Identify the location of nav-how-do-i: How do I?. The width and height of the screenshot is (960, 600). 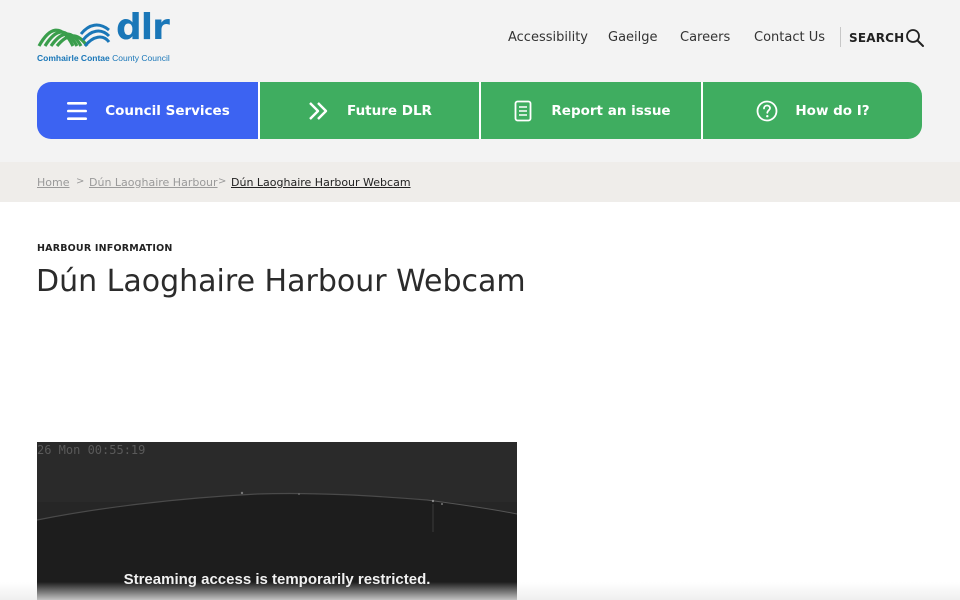
(811, 110).